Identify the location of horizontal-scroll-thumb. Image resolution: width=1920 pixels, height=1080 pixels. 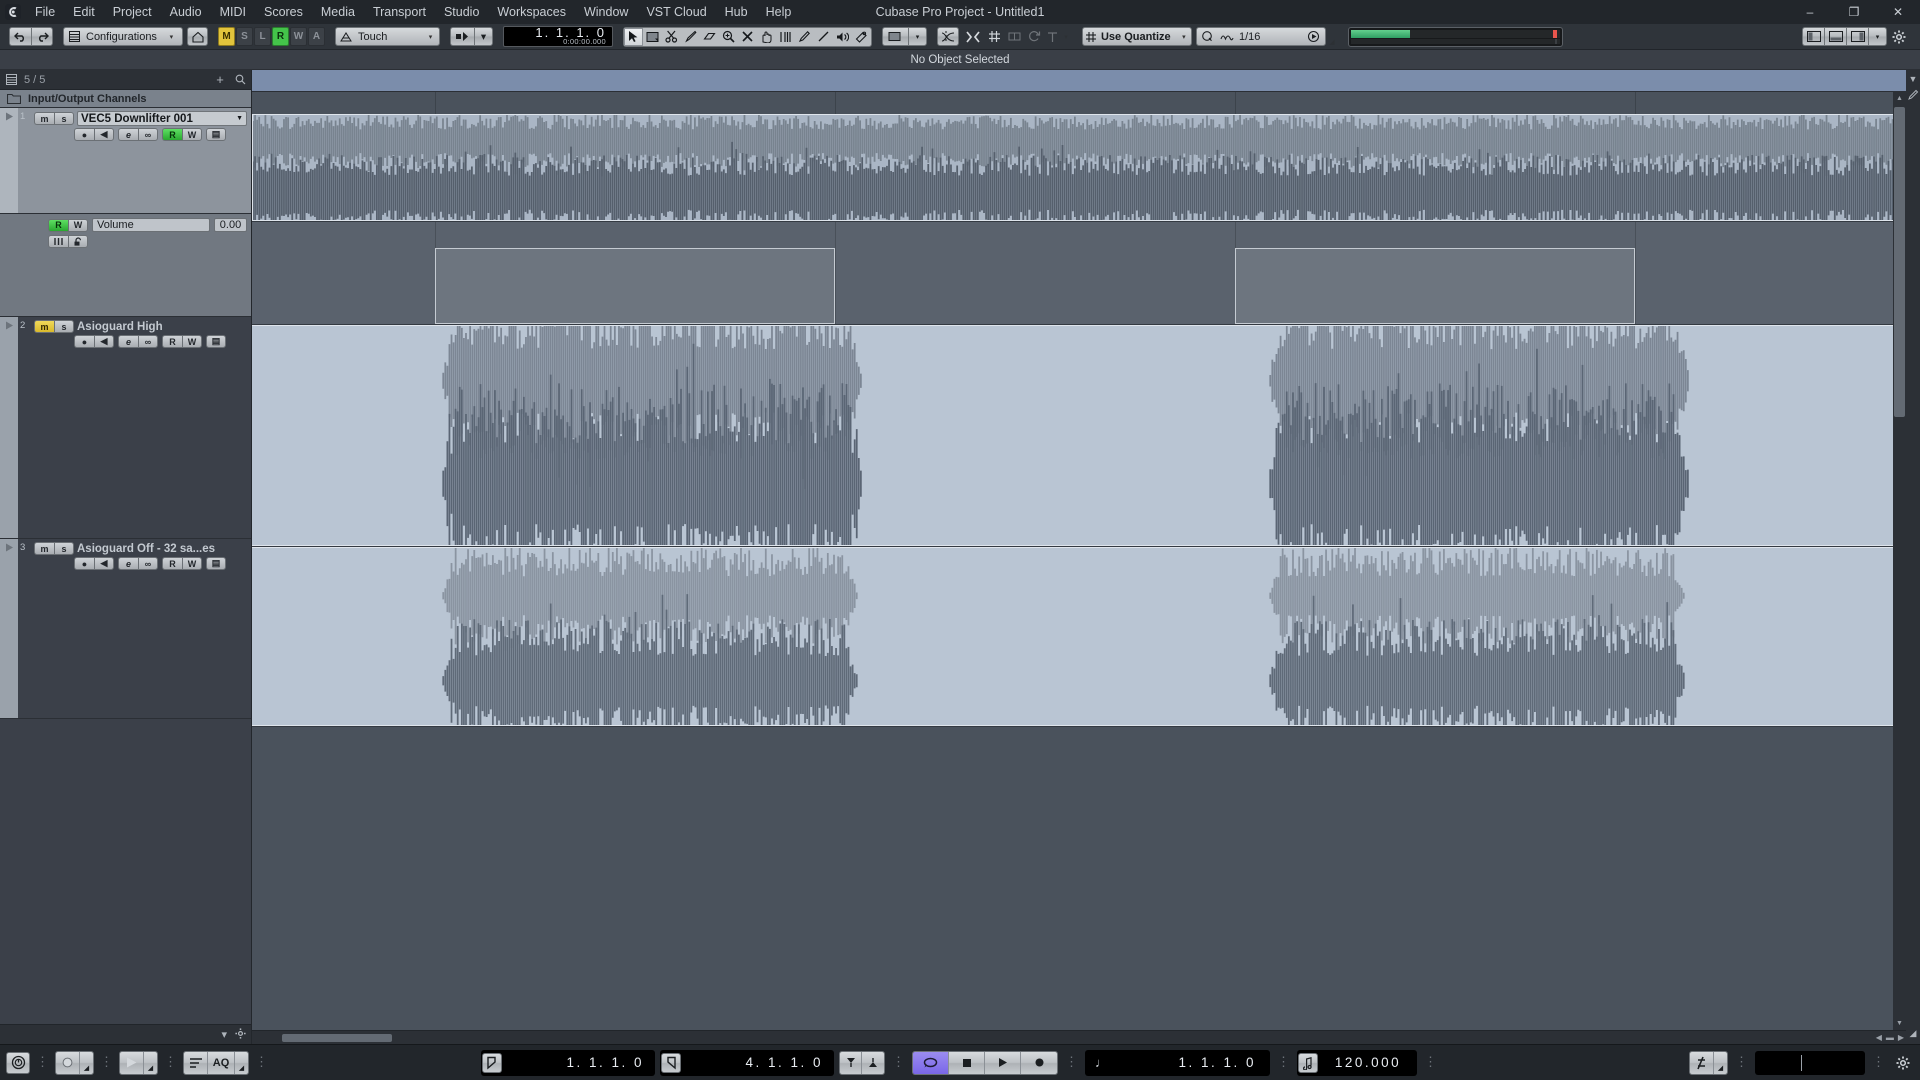
(337, 1038).